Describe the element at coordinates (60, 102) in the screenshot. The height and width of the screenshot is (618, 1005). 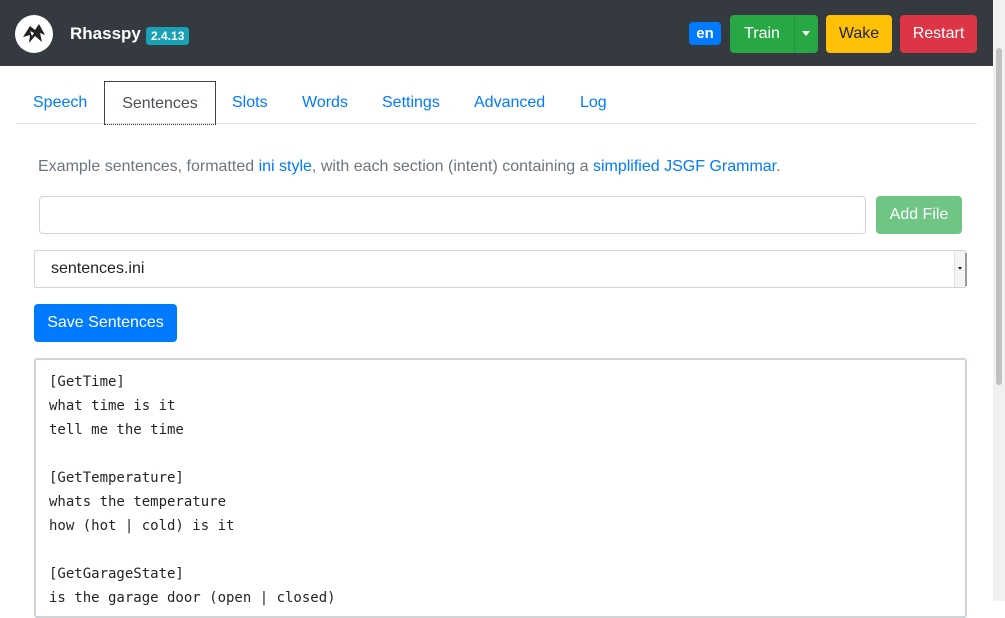
I see `tab-speech: Speech` at that location.